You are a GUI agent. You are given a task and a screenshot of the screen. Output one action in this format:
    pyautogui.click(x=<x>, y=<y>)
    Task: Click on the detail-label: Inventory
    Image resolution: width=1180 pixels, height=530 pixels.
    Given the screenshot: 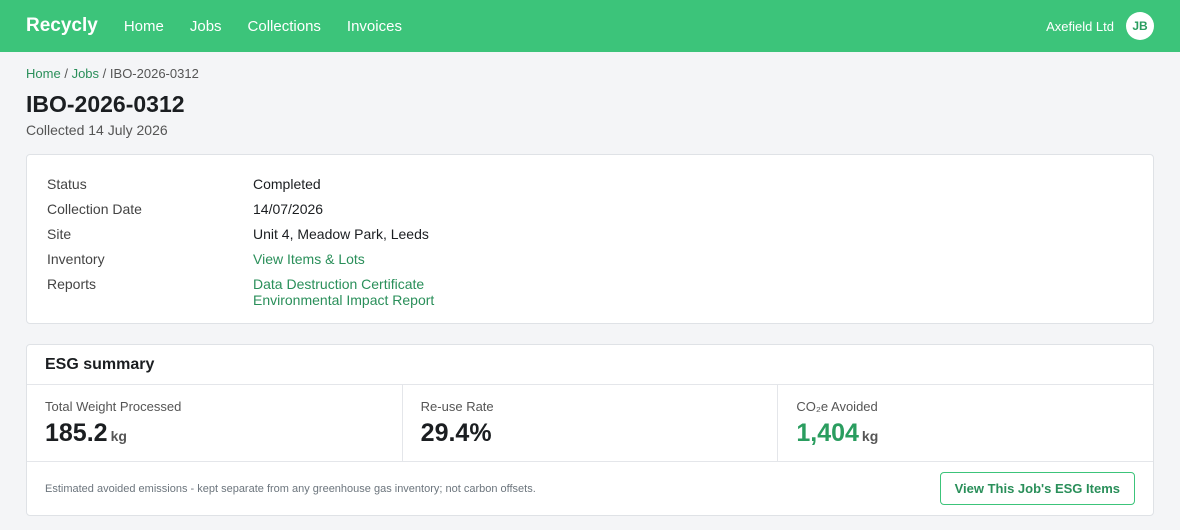 What is the action you would take?
    pyautogui.click(x=76, y=259)
    